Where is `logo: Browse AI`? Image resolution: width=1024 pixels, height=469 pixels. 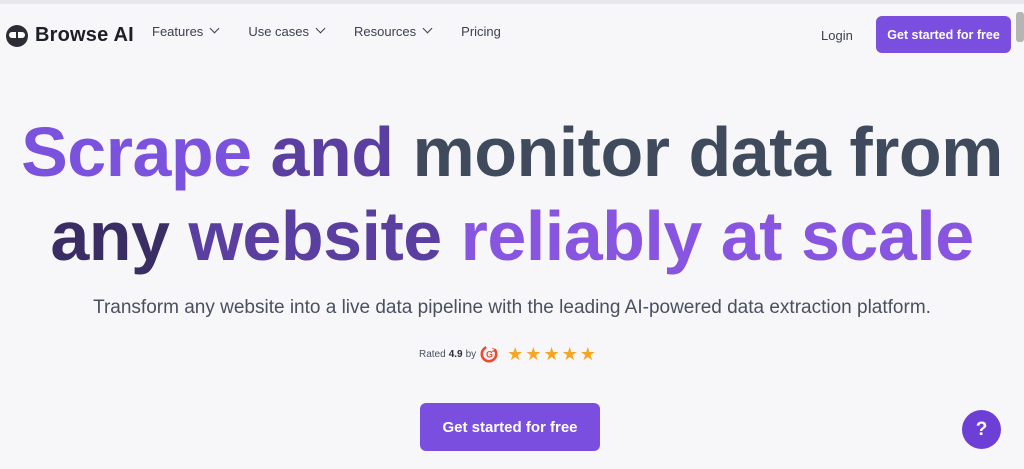 logo: Browse AI is located at coordinates (70, 35).